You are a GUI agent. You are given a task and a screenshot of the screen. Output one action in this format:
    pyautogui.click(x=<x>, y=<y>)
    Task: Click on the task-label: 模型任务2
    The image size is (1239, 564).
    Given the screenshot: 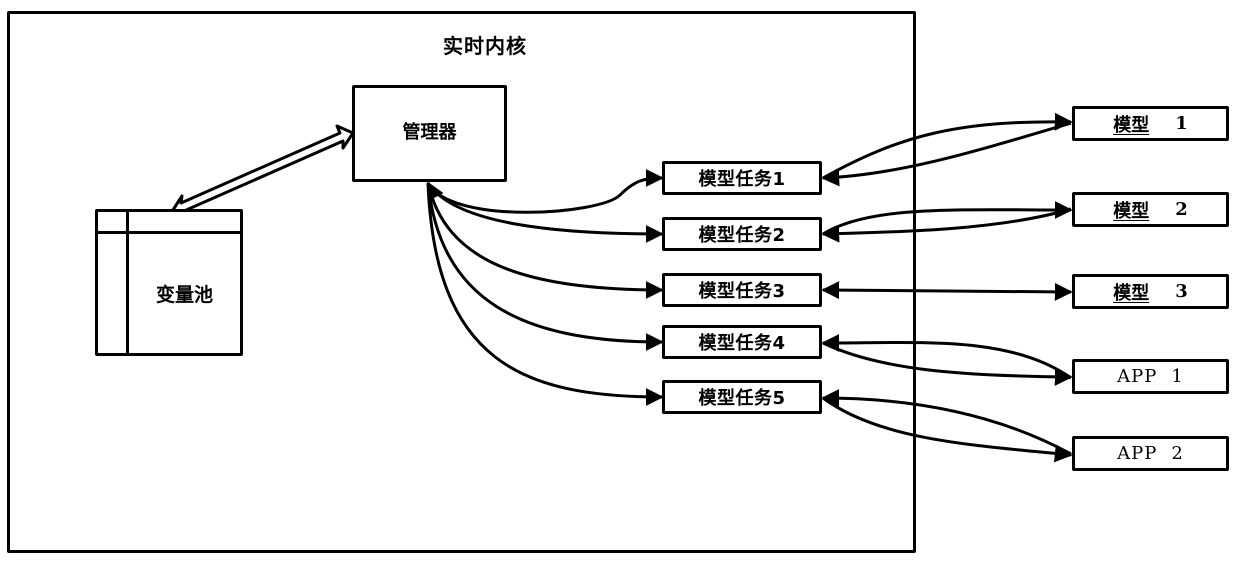 What is the action you would take?
    pyautogui.click(x=742, y=235)
    